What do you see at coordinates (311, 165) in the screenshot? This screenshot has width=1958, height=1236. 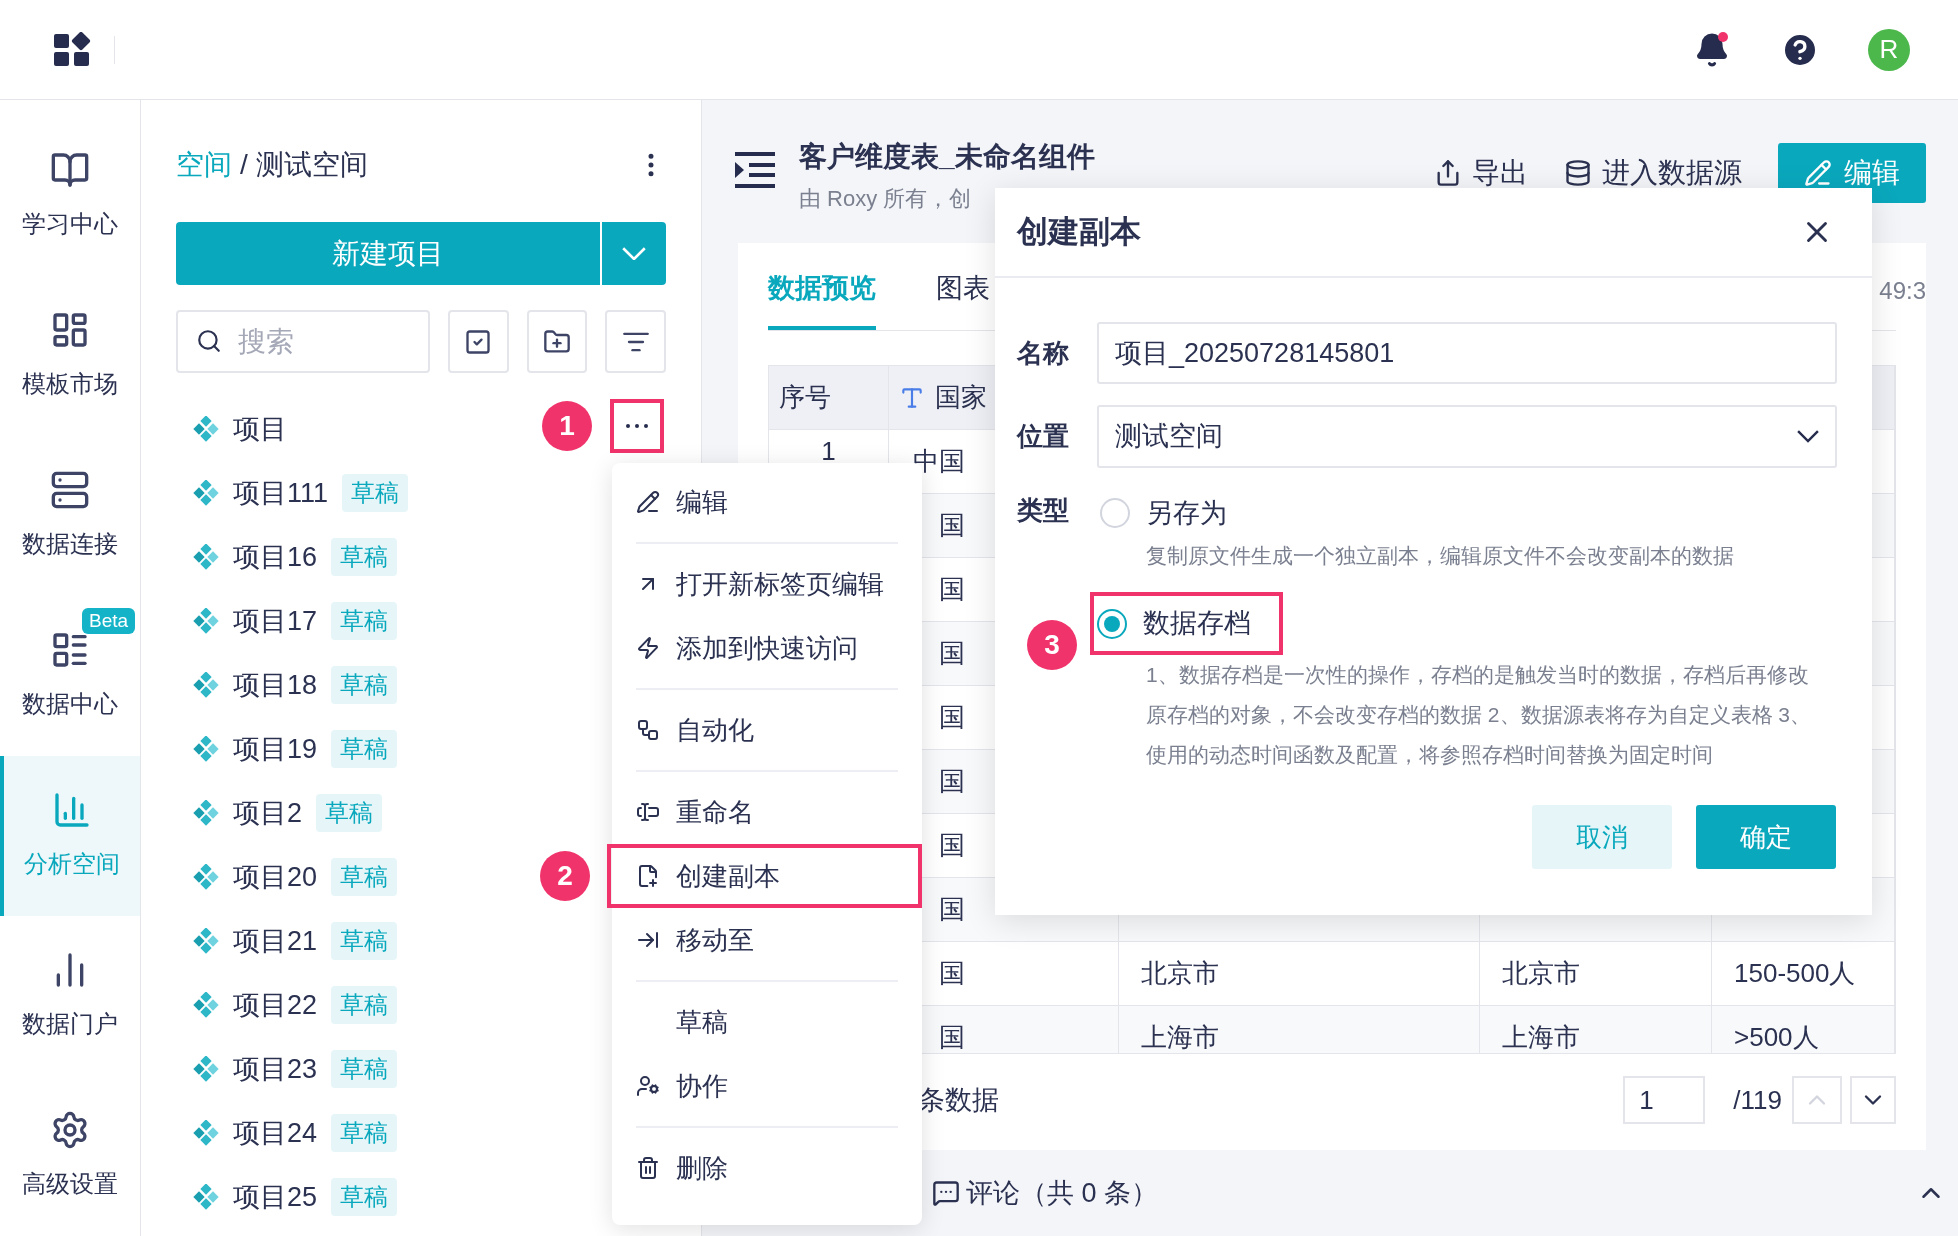 I see `breadcrumb-current: 测试空间` at bounding box center [311, 165].